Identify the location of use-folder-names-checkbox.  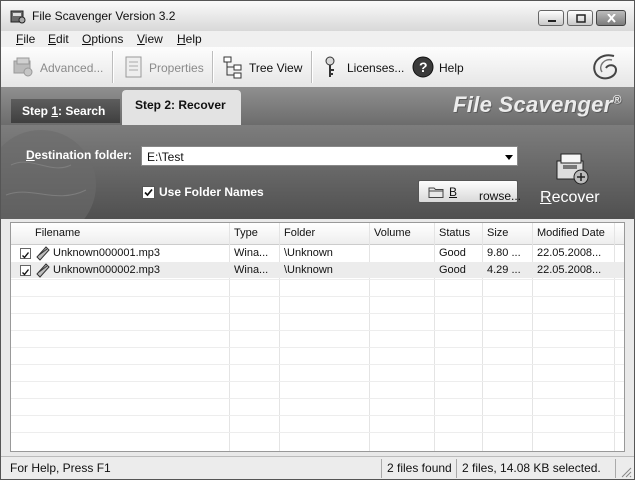
(148, 192).